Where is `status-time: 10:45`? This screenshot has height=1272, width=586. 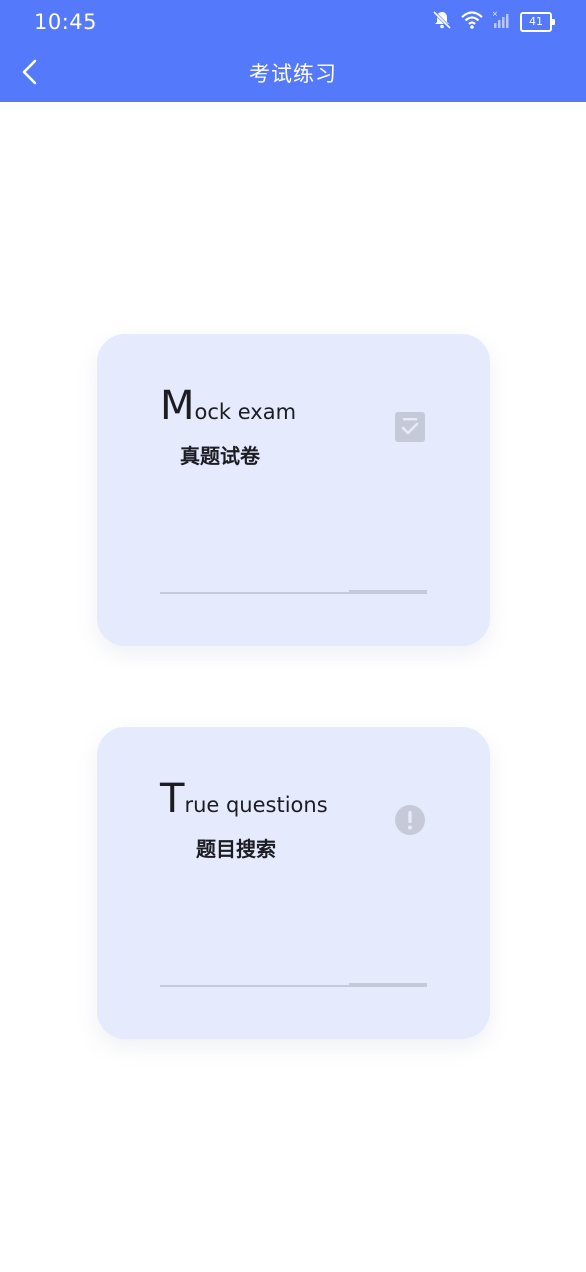
status-time: 10:45 is located at coordinates (66, 22).